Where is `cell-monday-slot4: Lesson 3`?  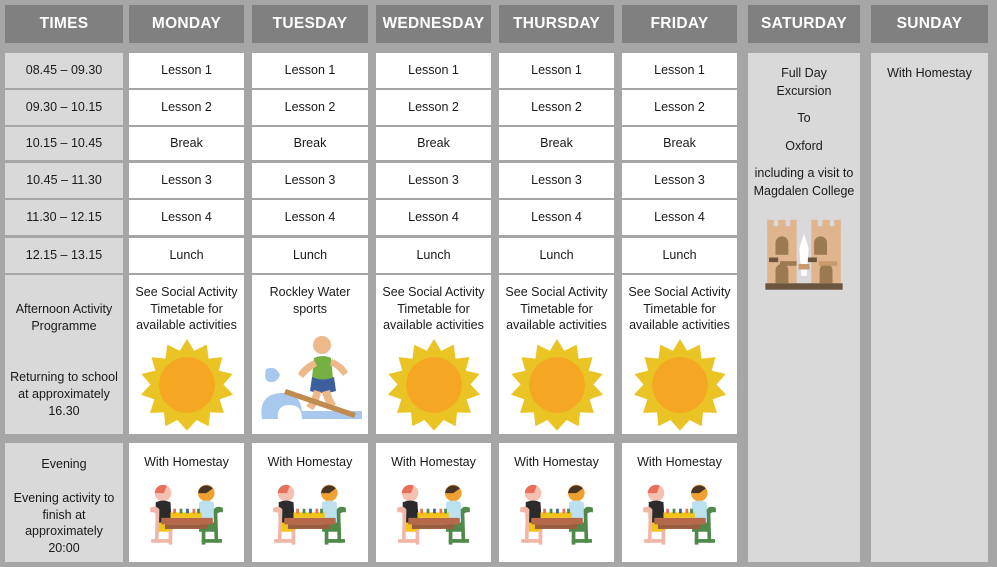 cell-monday-slot4: Lesson 3 is located at coordinates (186, 180).